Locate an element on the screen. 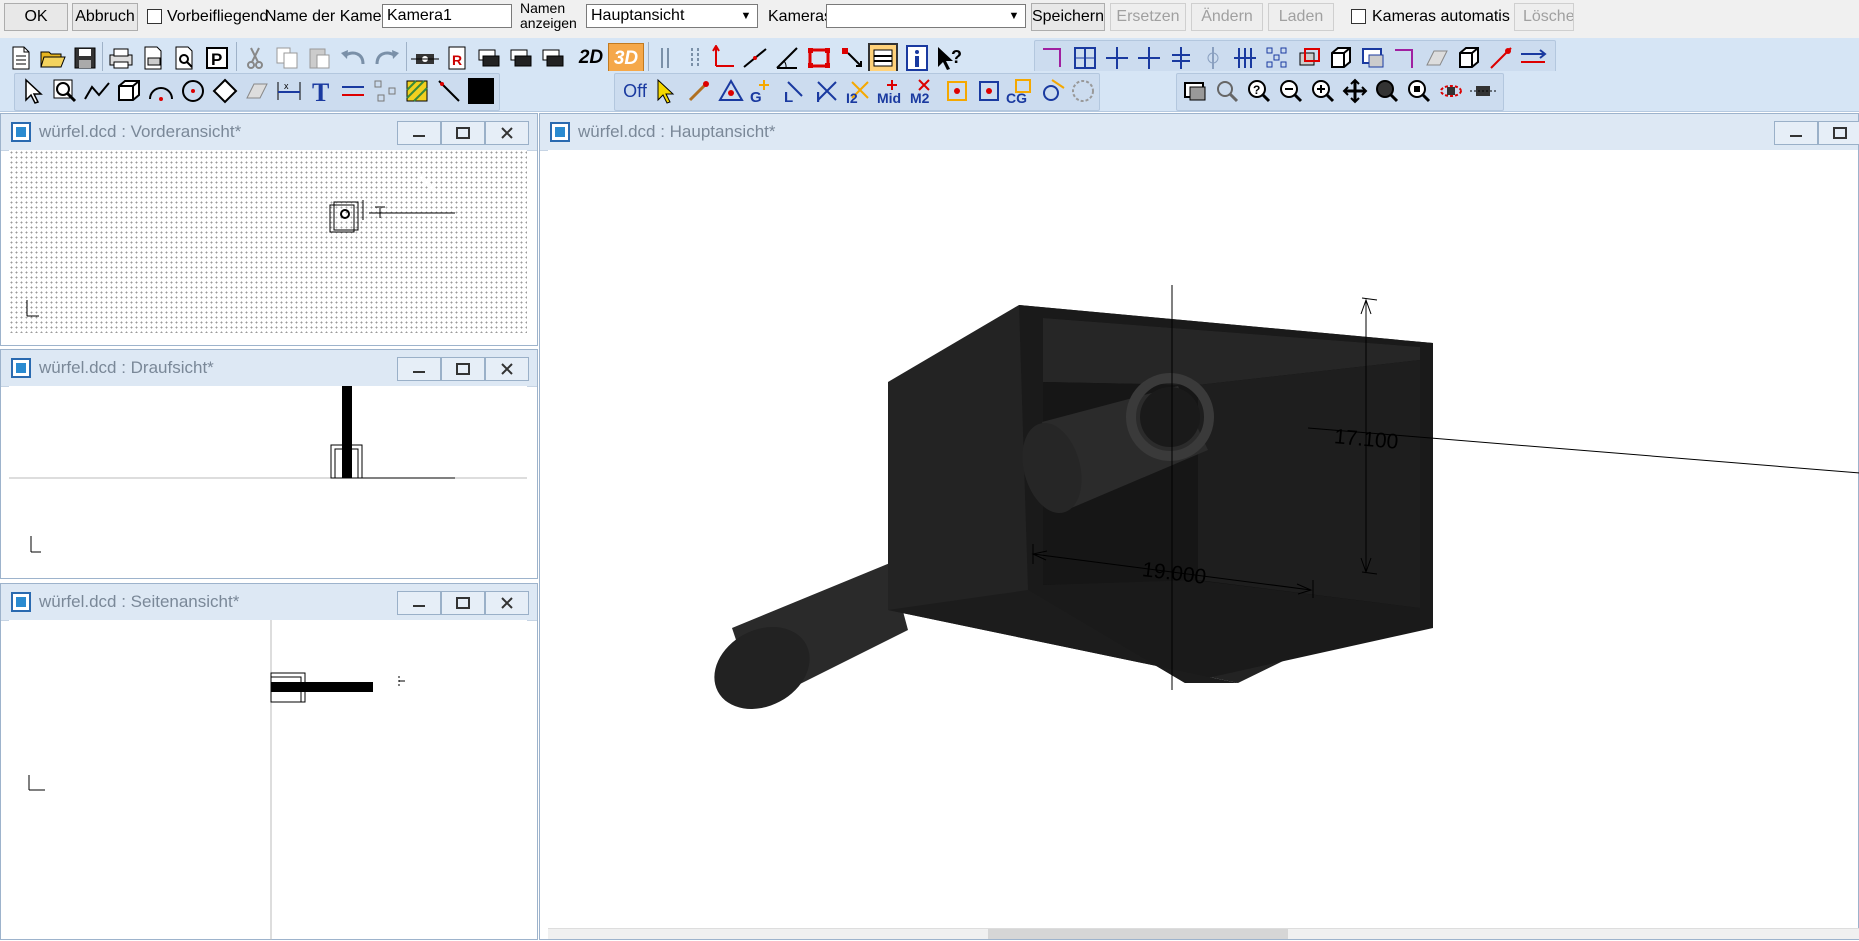  redo-icon is located at coordinates (387, 58).